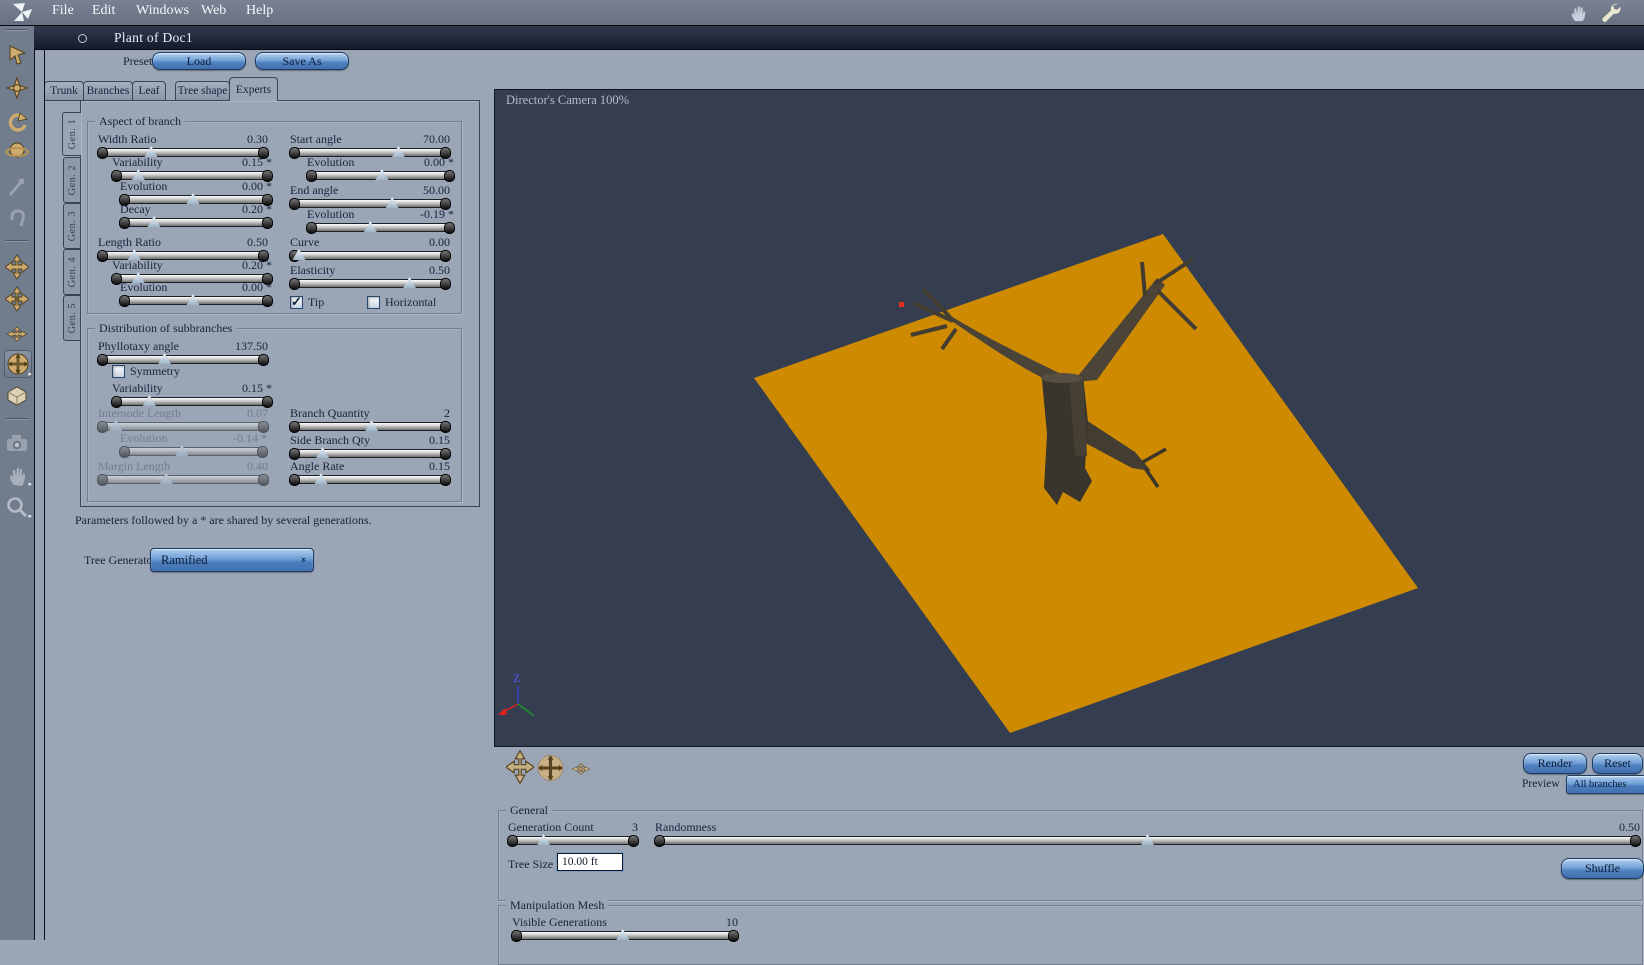  I want to click on translate-plane-tool-icon, so click(17, 334).